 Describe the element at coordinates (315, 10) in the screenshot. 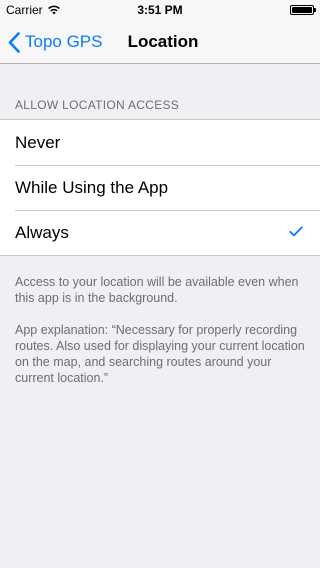

I see `battery-nub` at that location.